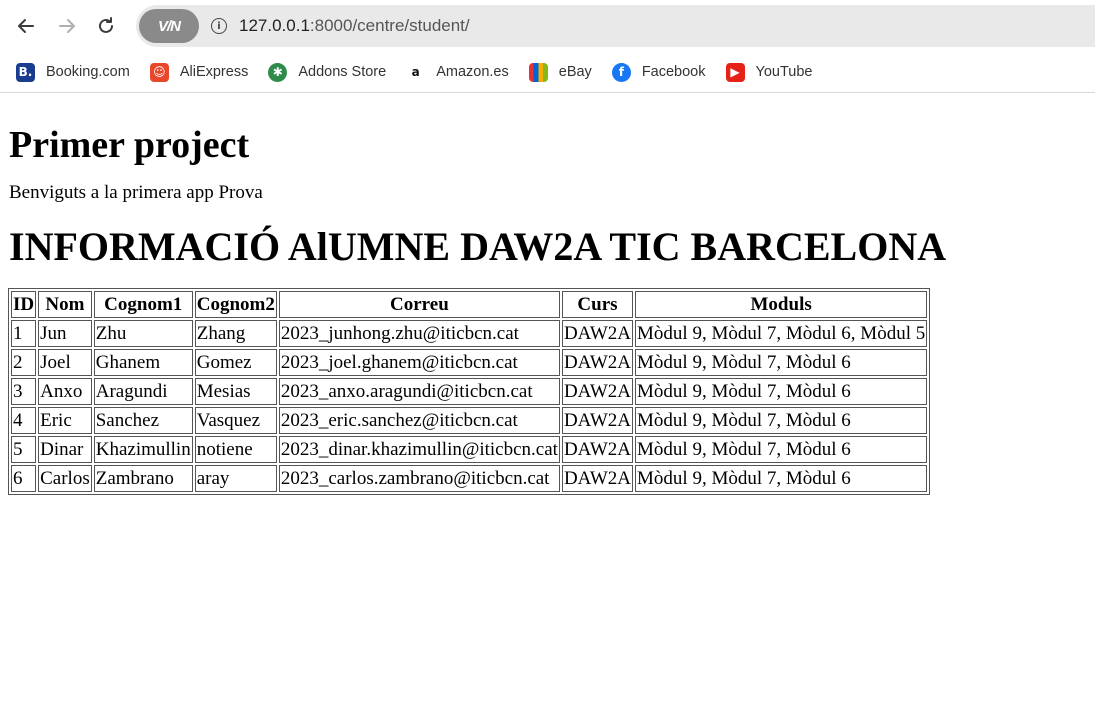  I want to click on table-cell: Jun, so click(65, 333).